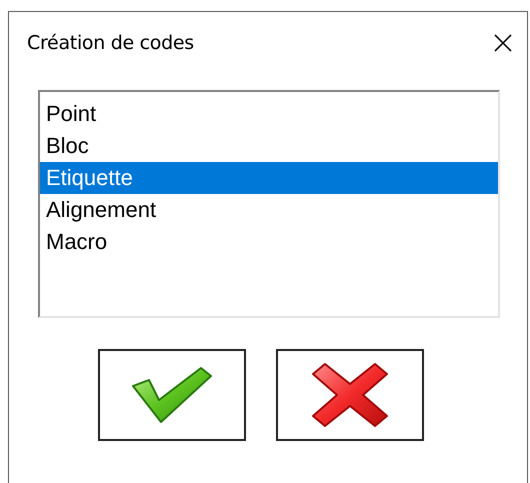  I want to click on check-icon, so click(172, 395).